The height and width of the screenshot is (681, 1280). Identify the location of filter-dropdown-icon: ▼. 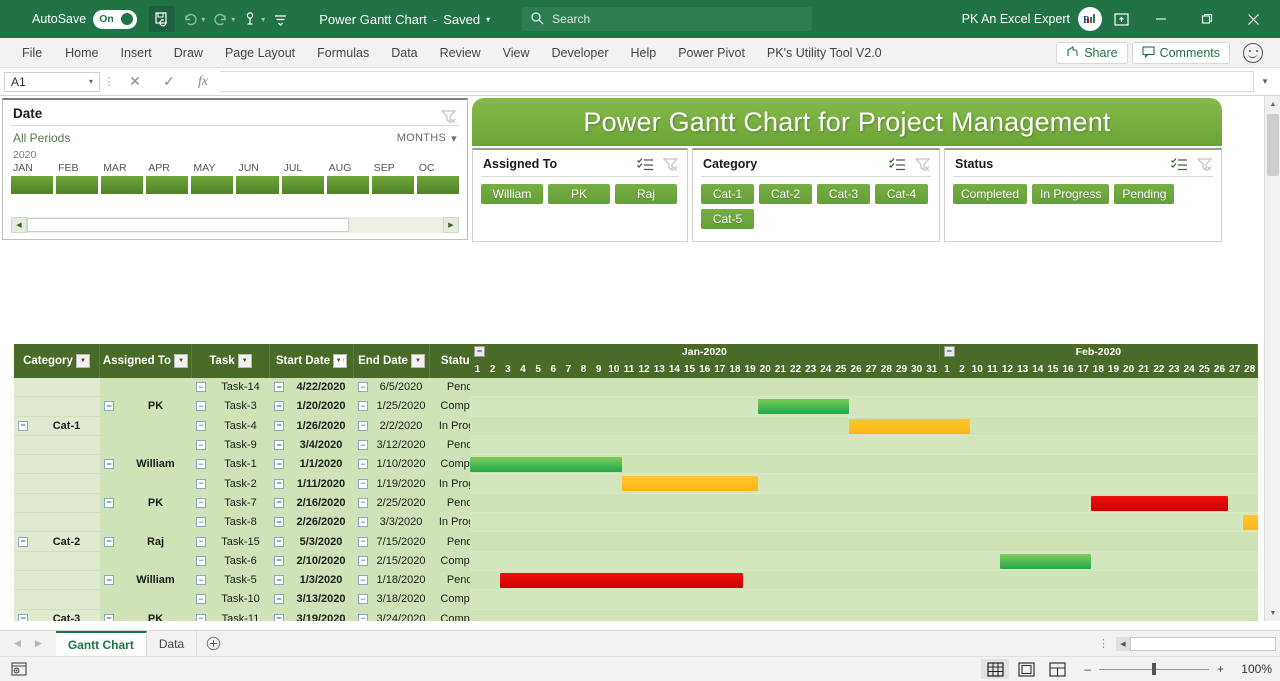
(82, 361).